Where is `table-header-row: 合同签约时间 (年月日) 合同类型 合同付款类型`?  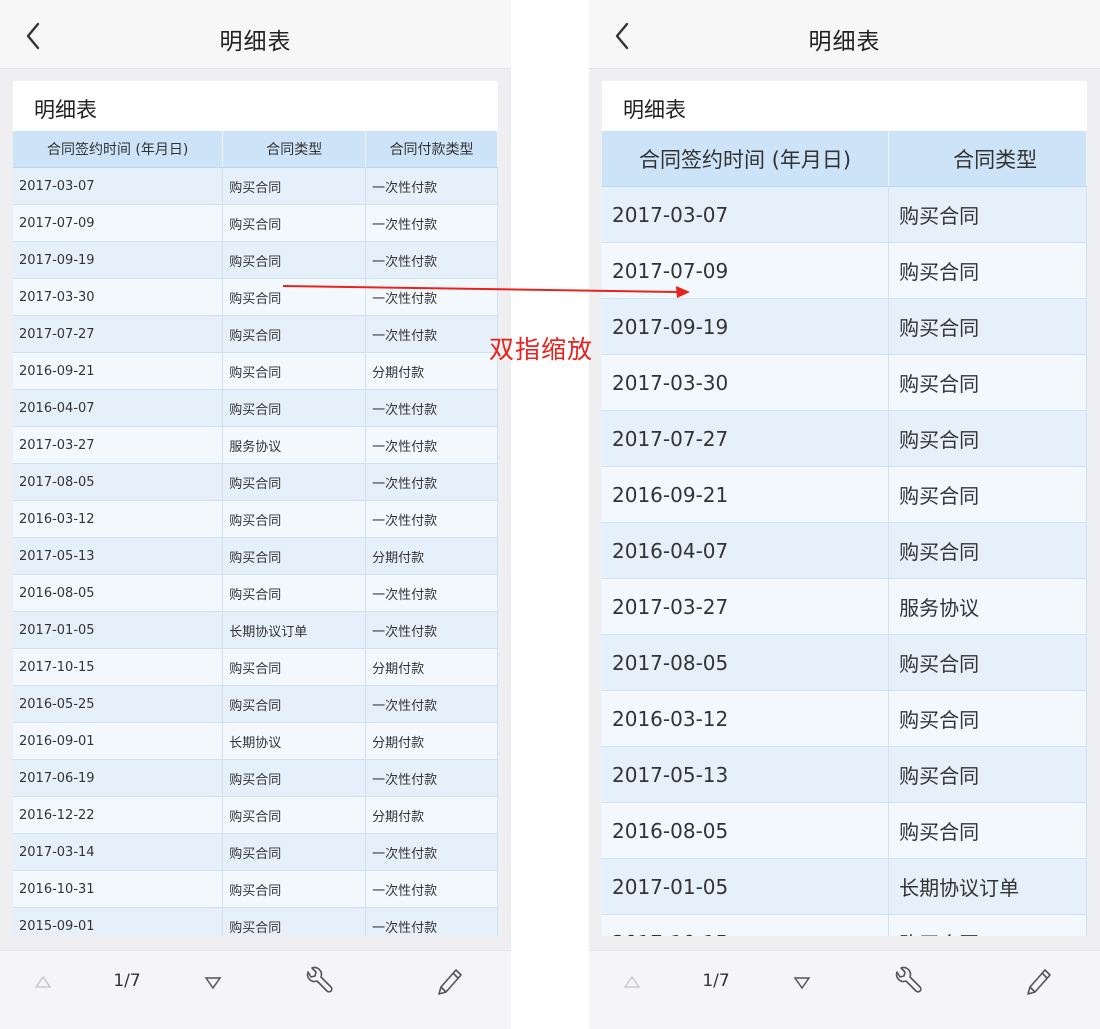 table-header-row: 合同签约时间 (年月日) 合同类型 合同付款类型 is located at coordinates (255, 149).